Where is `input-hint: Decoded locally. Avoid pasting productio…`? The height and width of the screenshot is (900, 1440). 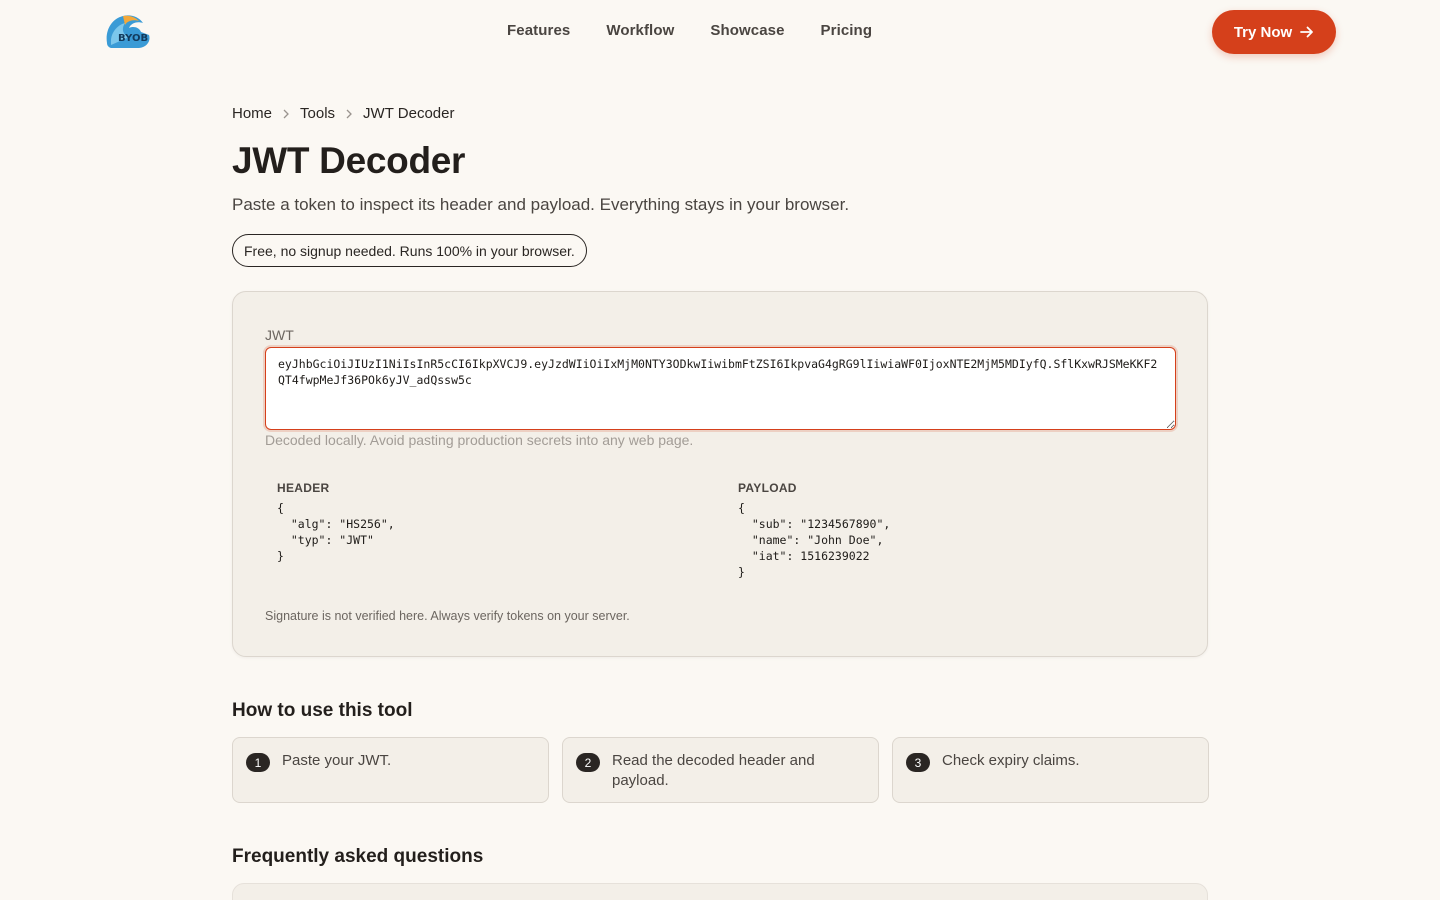 input-hint: Decoded locally. Avoid pasting productio… is located at coordinates (479, 440).